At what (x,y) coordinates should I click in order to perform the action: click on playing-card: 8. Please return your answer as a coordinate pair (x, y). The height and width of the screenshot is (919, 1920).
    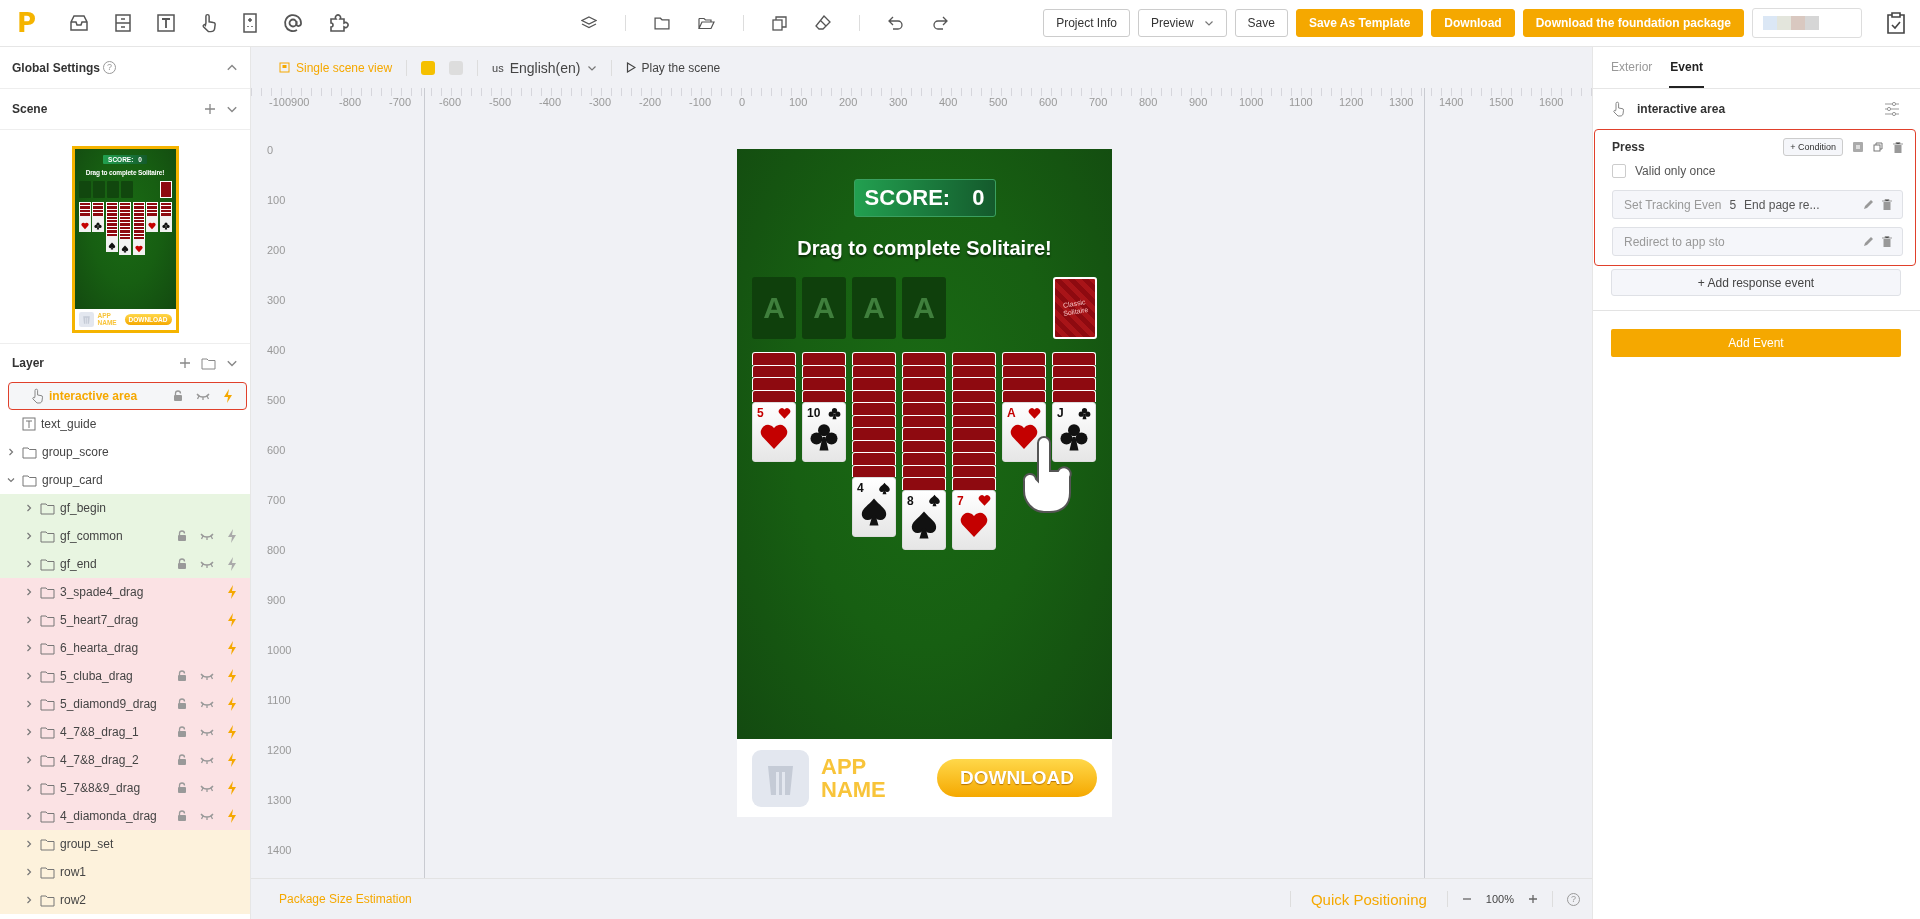
    Looking at the image, I should click on (924, 519).